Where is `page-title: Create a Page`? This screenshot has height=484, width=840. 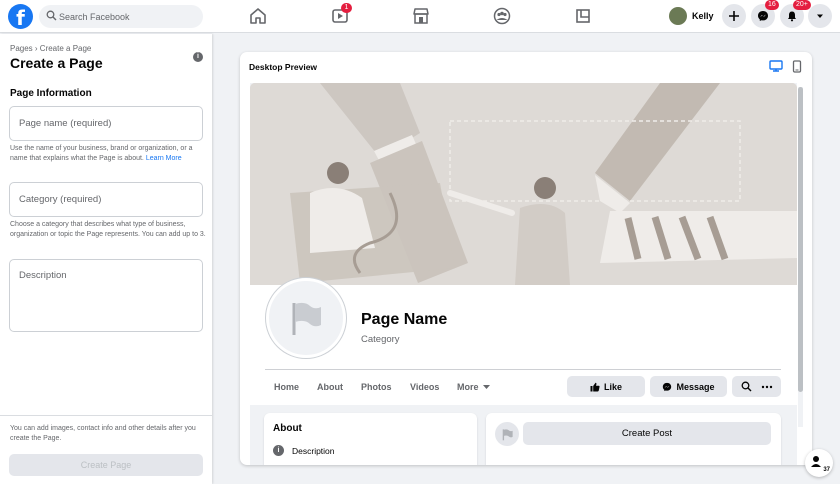 page-title: Create a Page is located at coordinates (56, 63).